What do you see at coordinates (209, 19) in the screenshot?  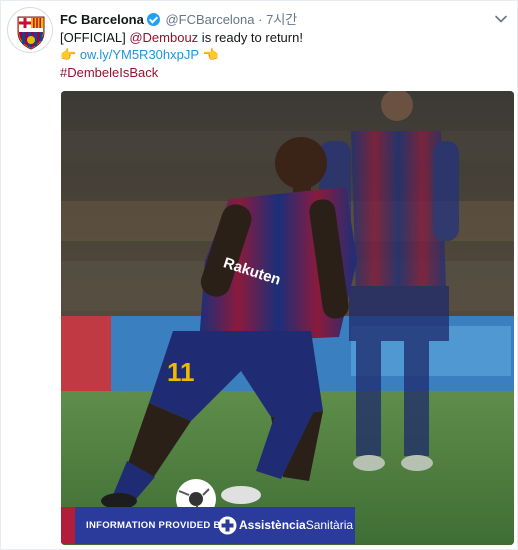 I see `user-handle: @FCBarcelona` at bounding box center [209, 19].